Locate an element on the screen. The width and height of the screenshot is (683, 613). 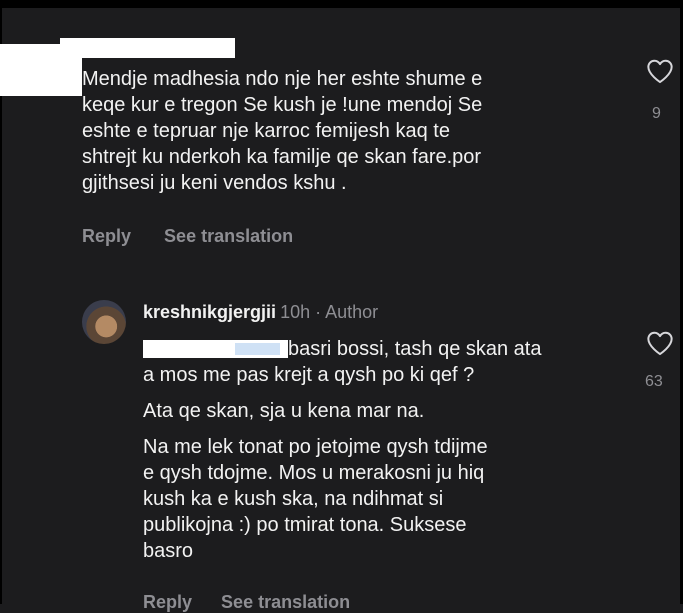
avatar is located at coordinates (104, 322).